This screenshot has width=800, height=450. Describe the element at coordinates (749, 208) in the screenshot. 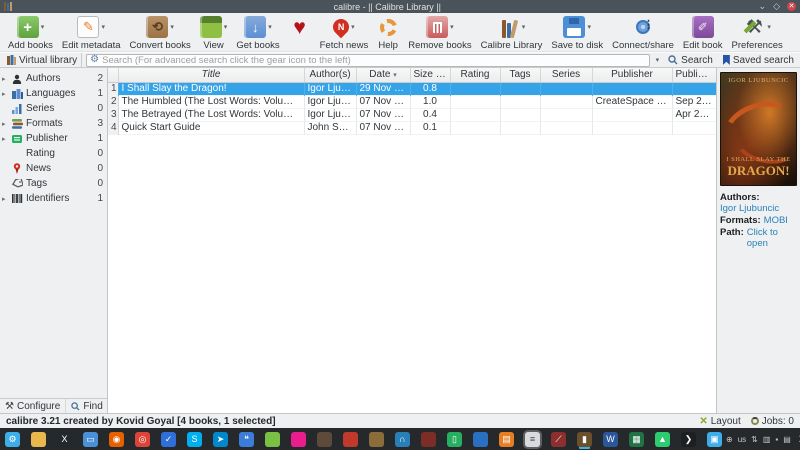

I see `authors-link: Igor Ljubuncic` at that location.